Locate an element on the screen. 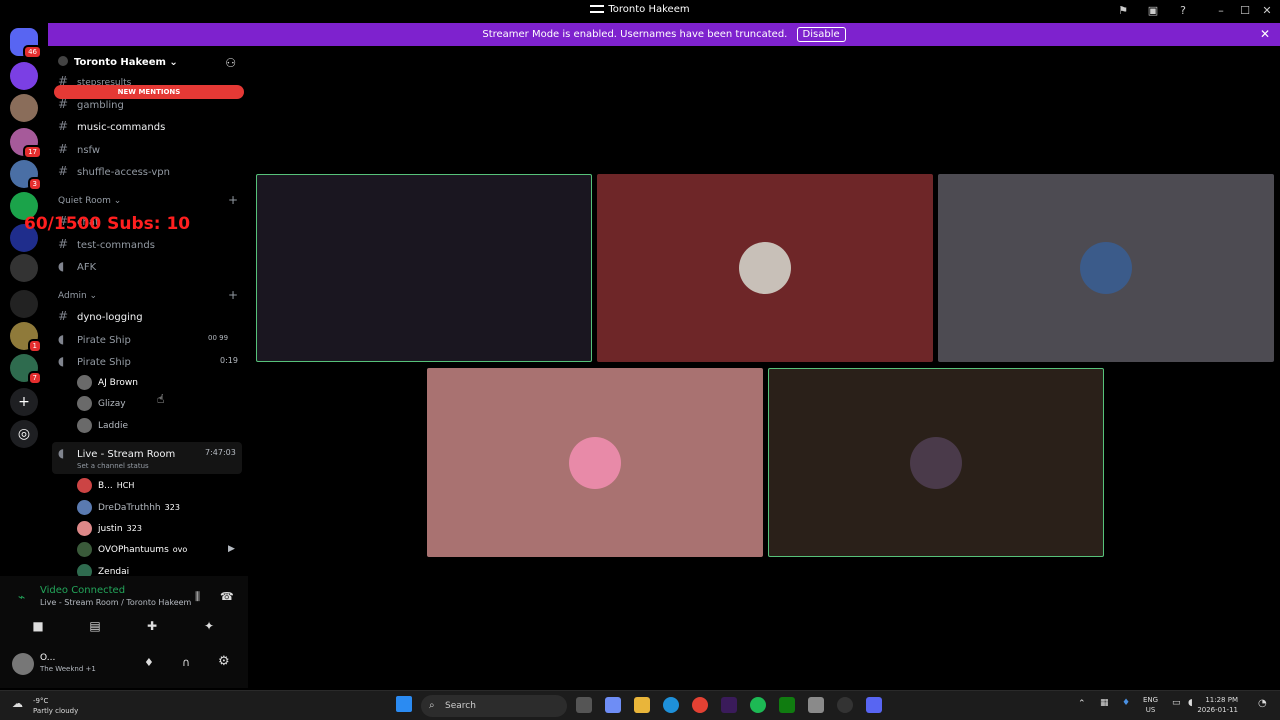  display-icon: ▭ is located at coordinates (1176, 703).